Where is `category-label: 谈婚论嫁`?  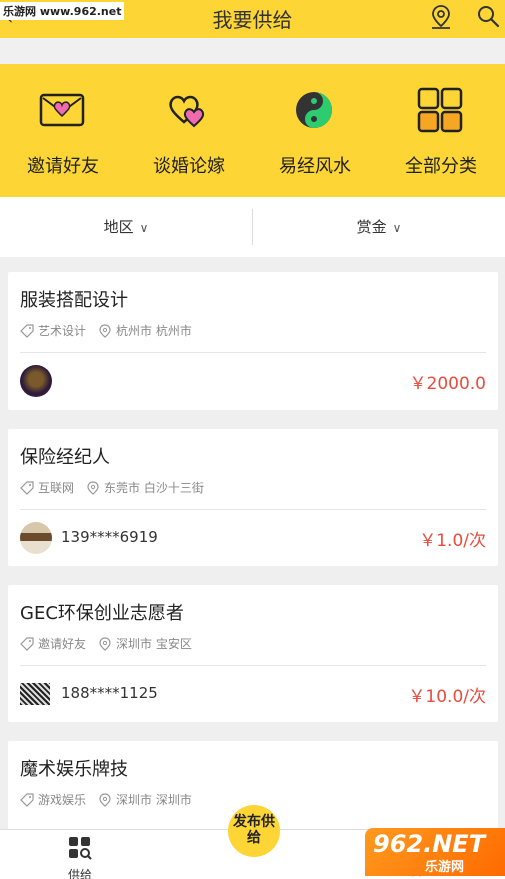 category-label: 谈婚论嫁 is located at coordinates (189, 166).